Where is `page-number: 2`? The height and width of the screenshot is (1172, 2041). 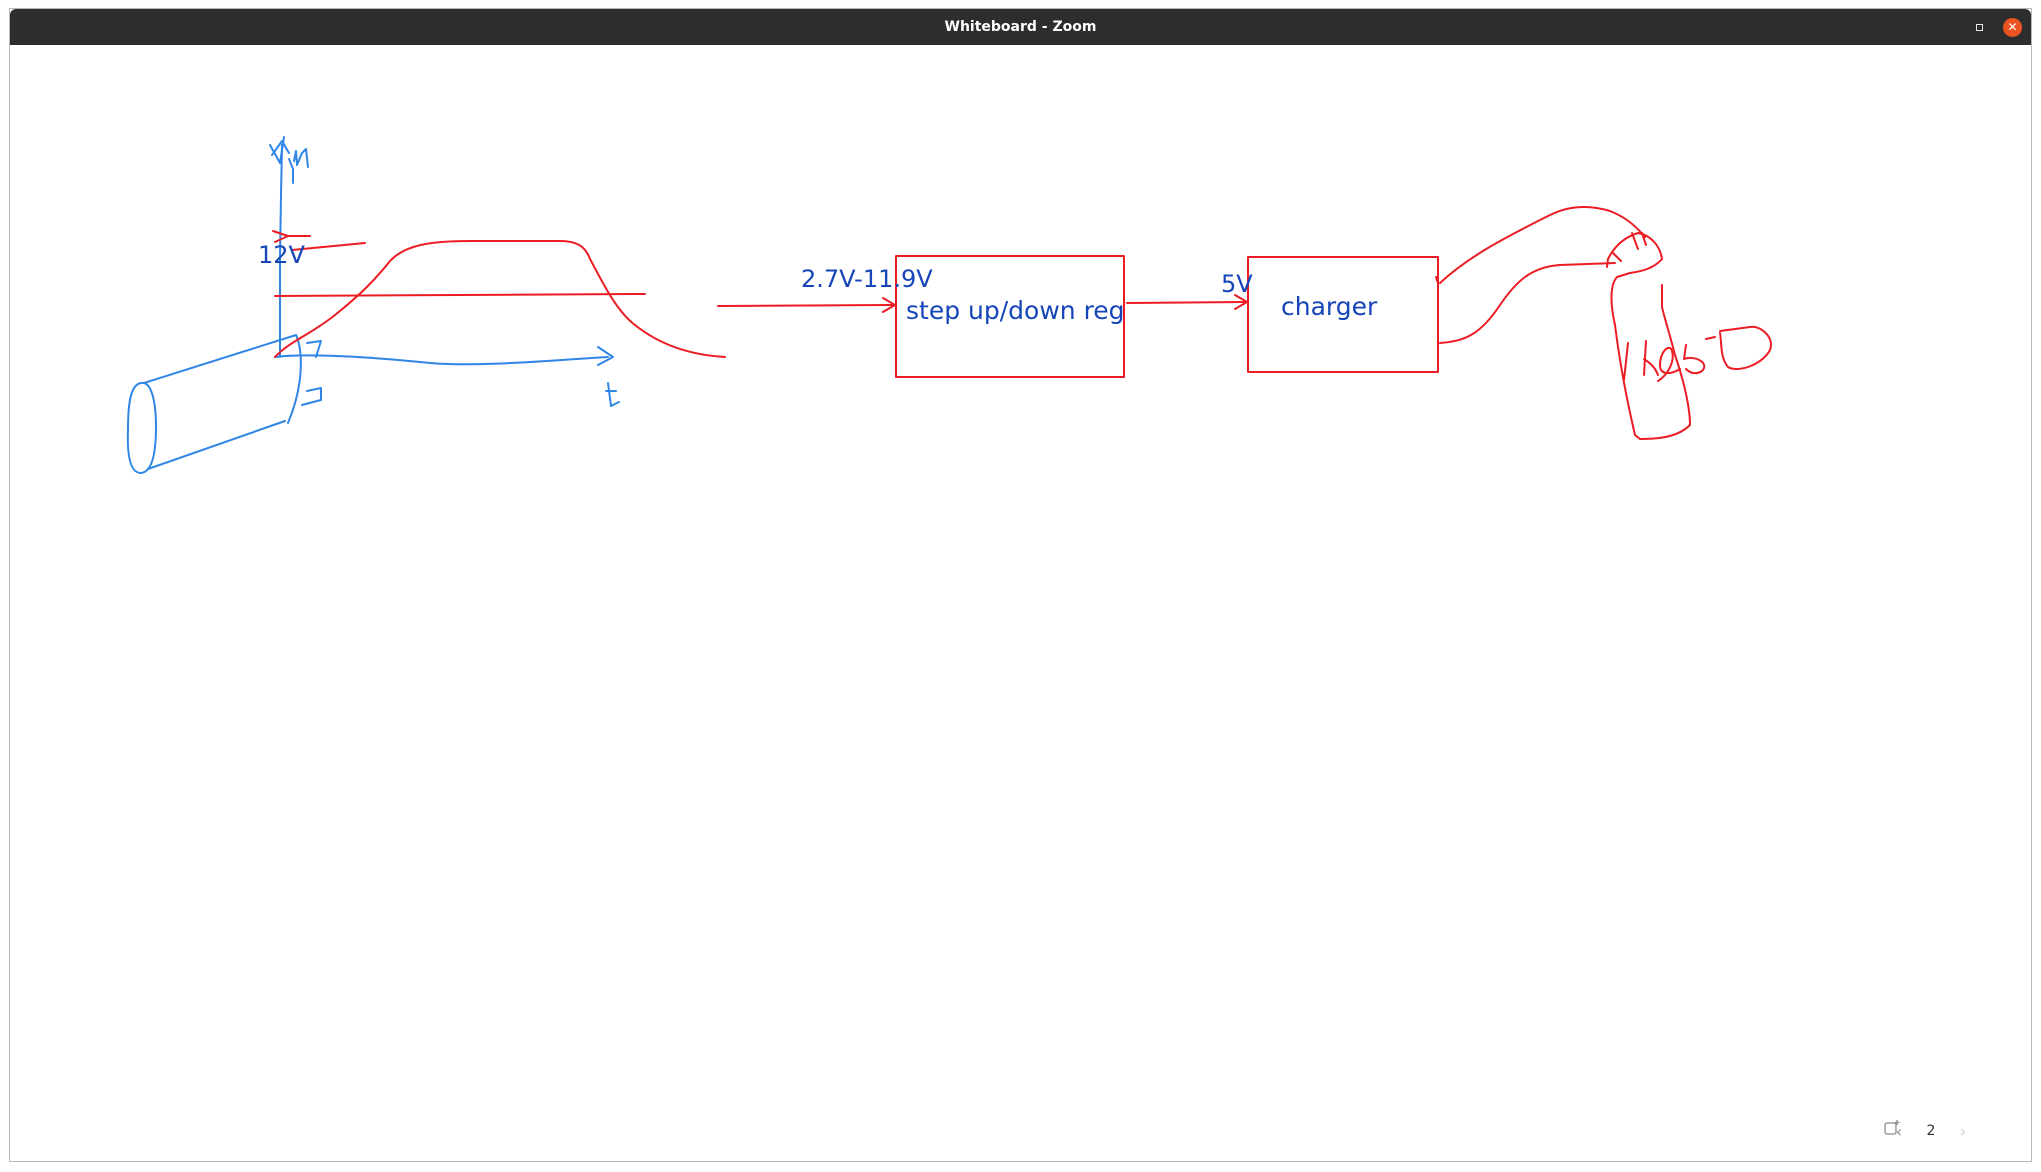 page-number: 2 is located at coordinates (1931, 1131).